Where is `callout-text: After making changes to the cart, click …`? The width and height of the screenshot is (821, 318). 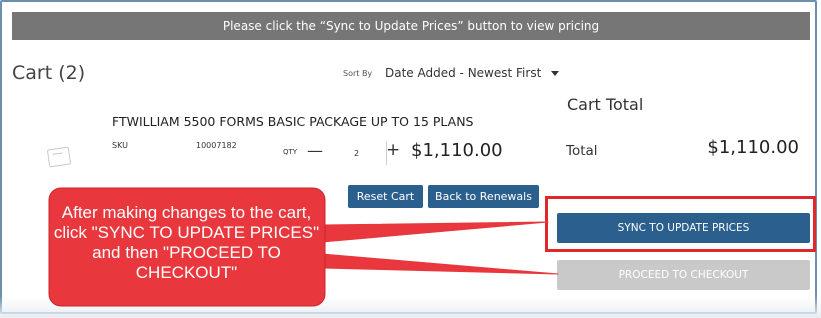
callout-text: After making changes to the cart, click … is located at coordinates (186, 242).